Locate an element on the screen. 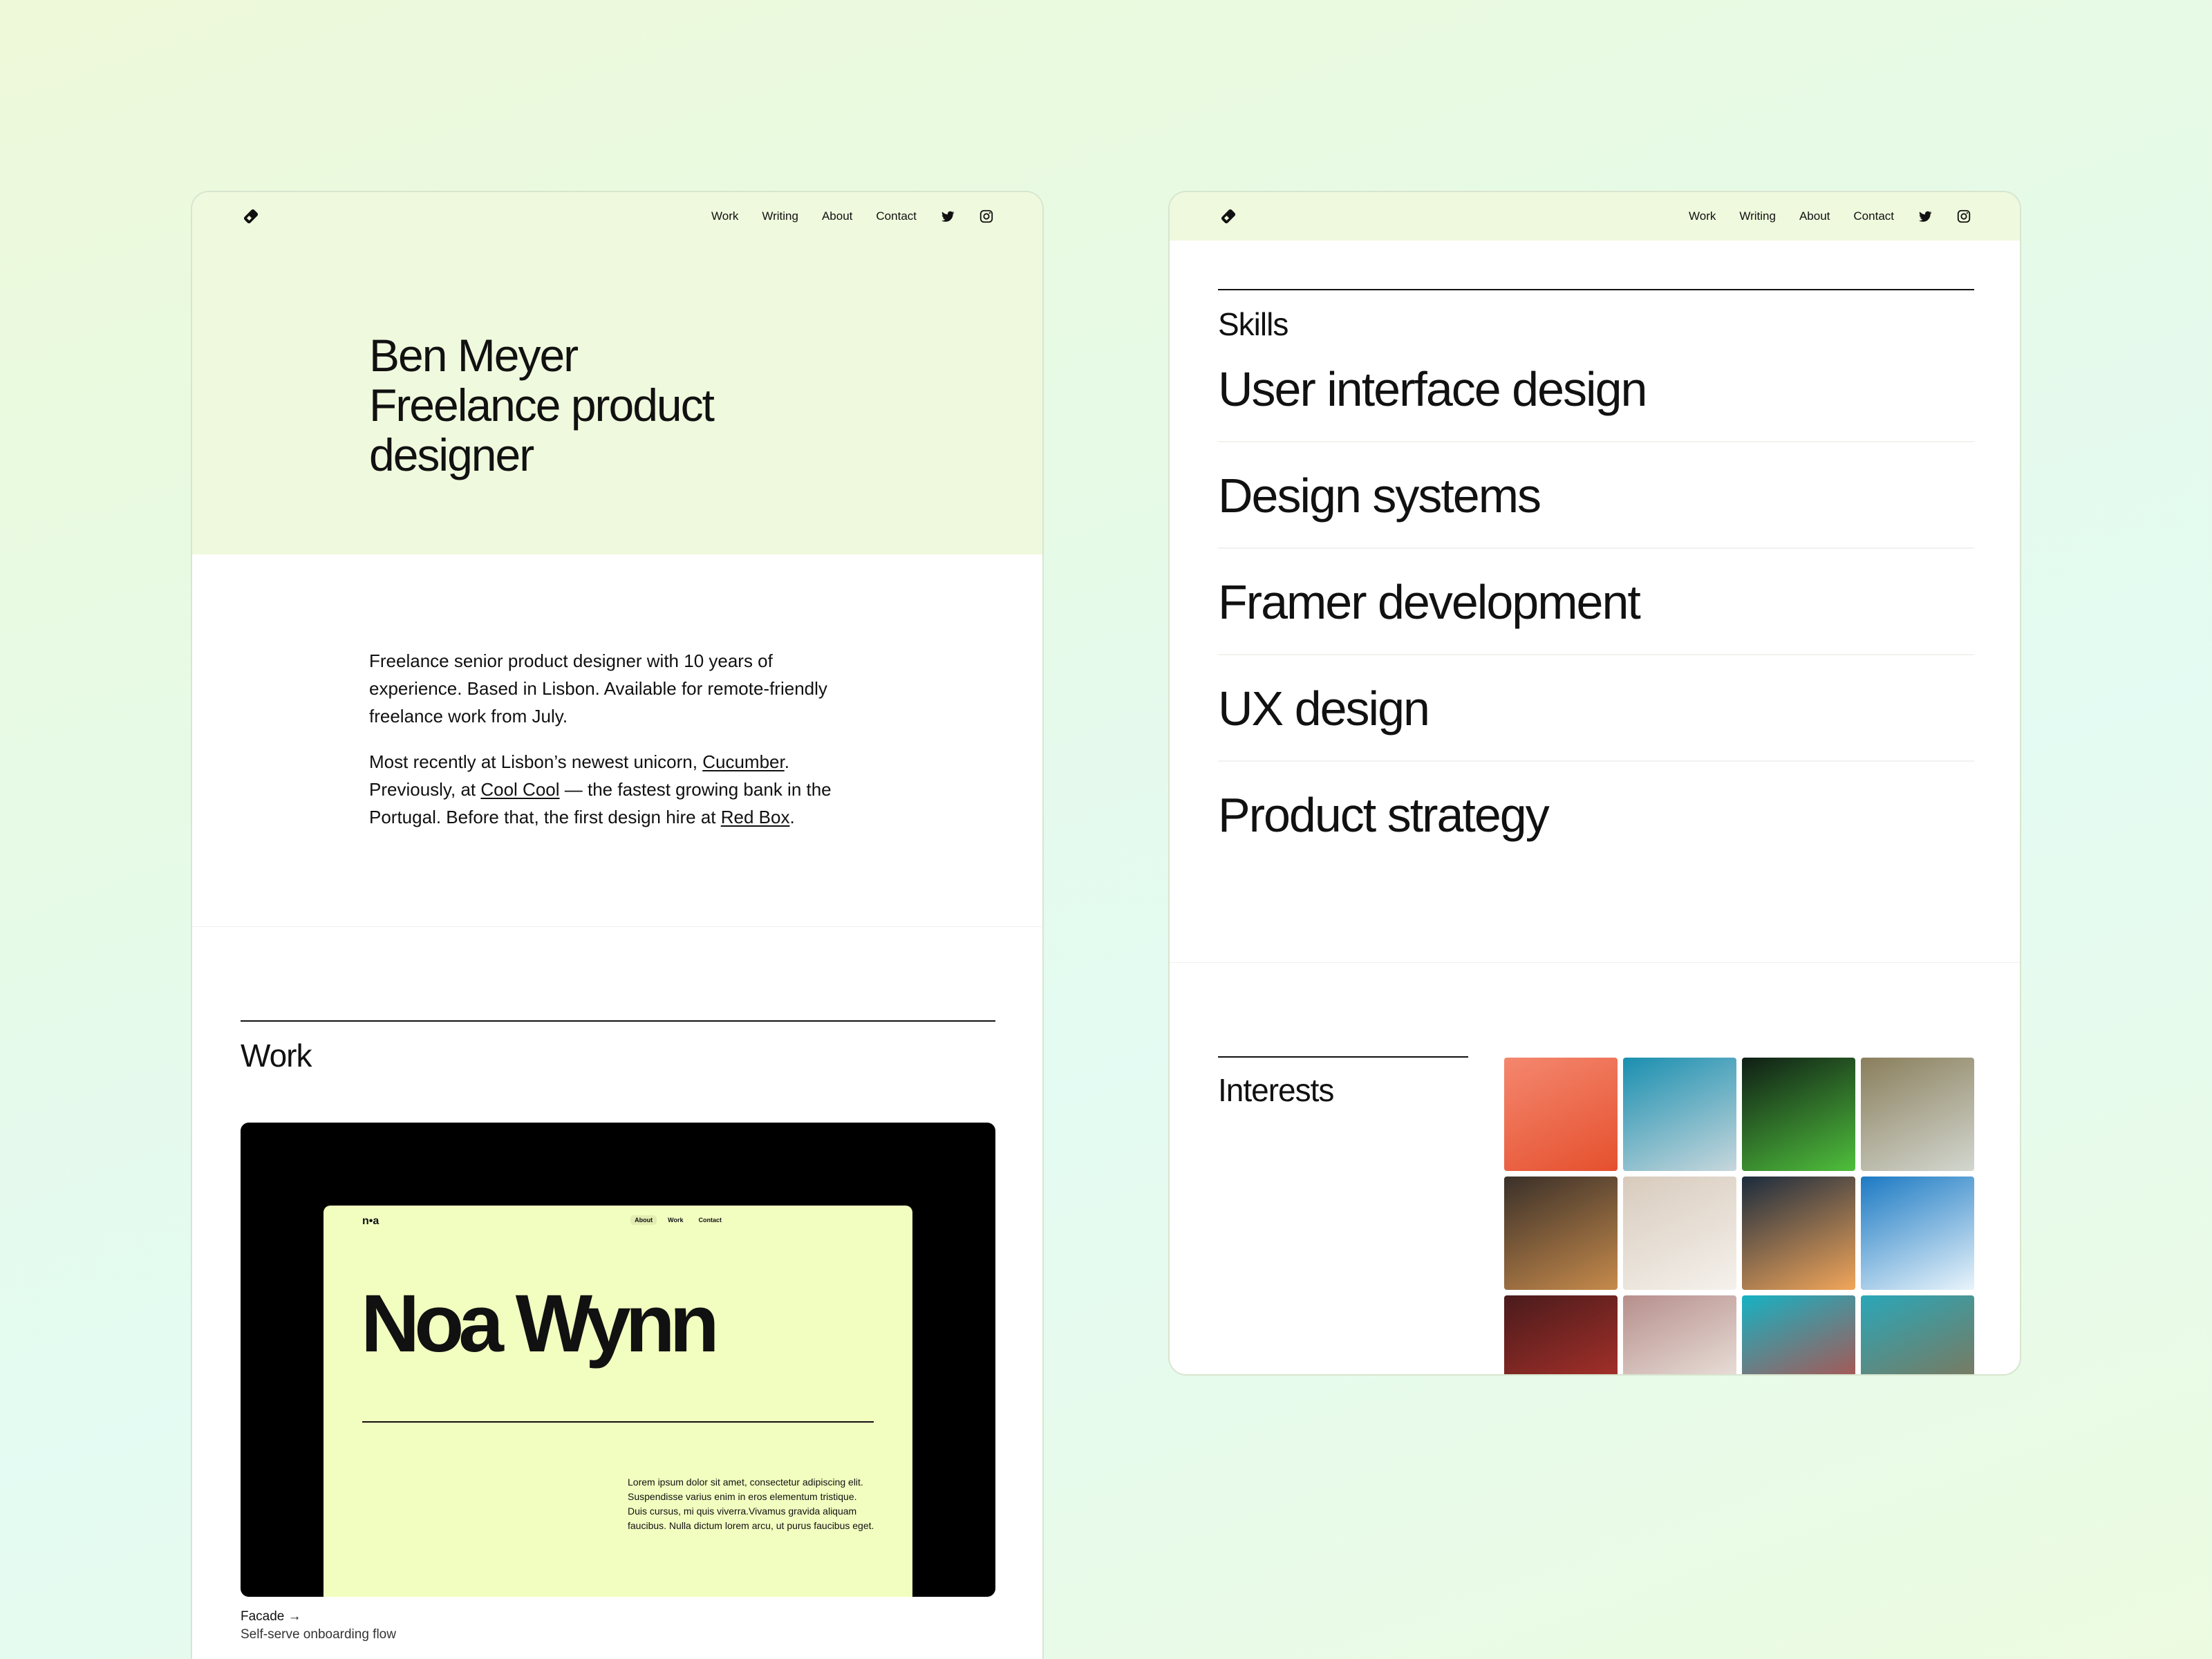 The image size is (2212, 1659). preview-rule is located at coordinates (618, 1422).